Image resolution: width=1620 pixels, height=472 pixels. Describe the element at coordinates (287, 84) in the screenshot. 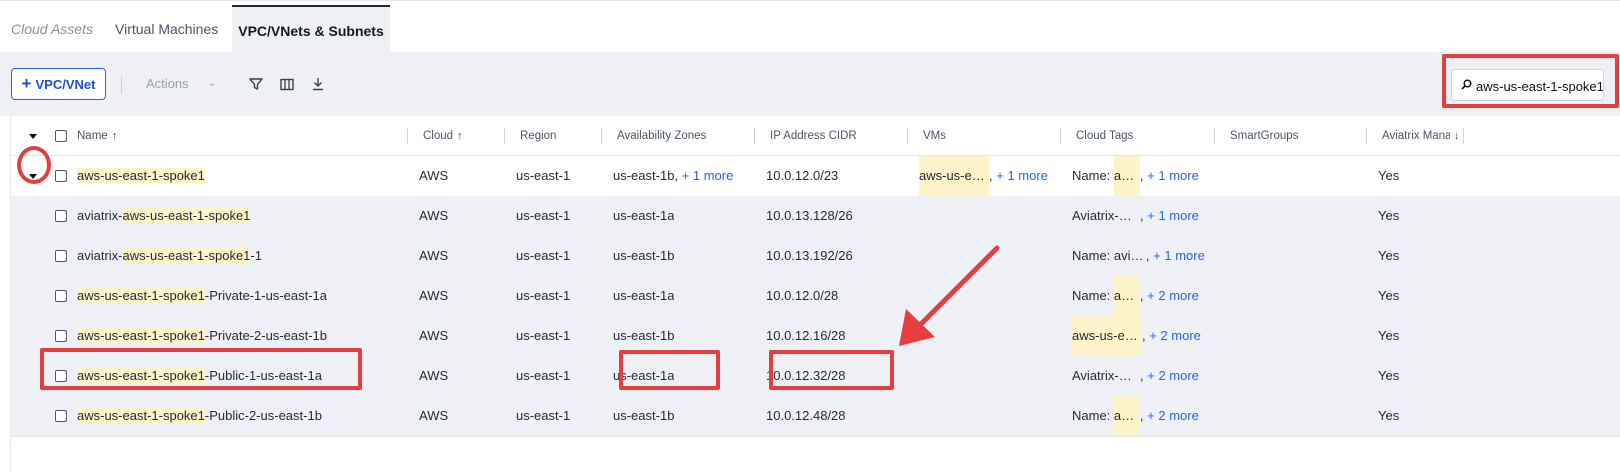

I see `columns-icon` at that location.